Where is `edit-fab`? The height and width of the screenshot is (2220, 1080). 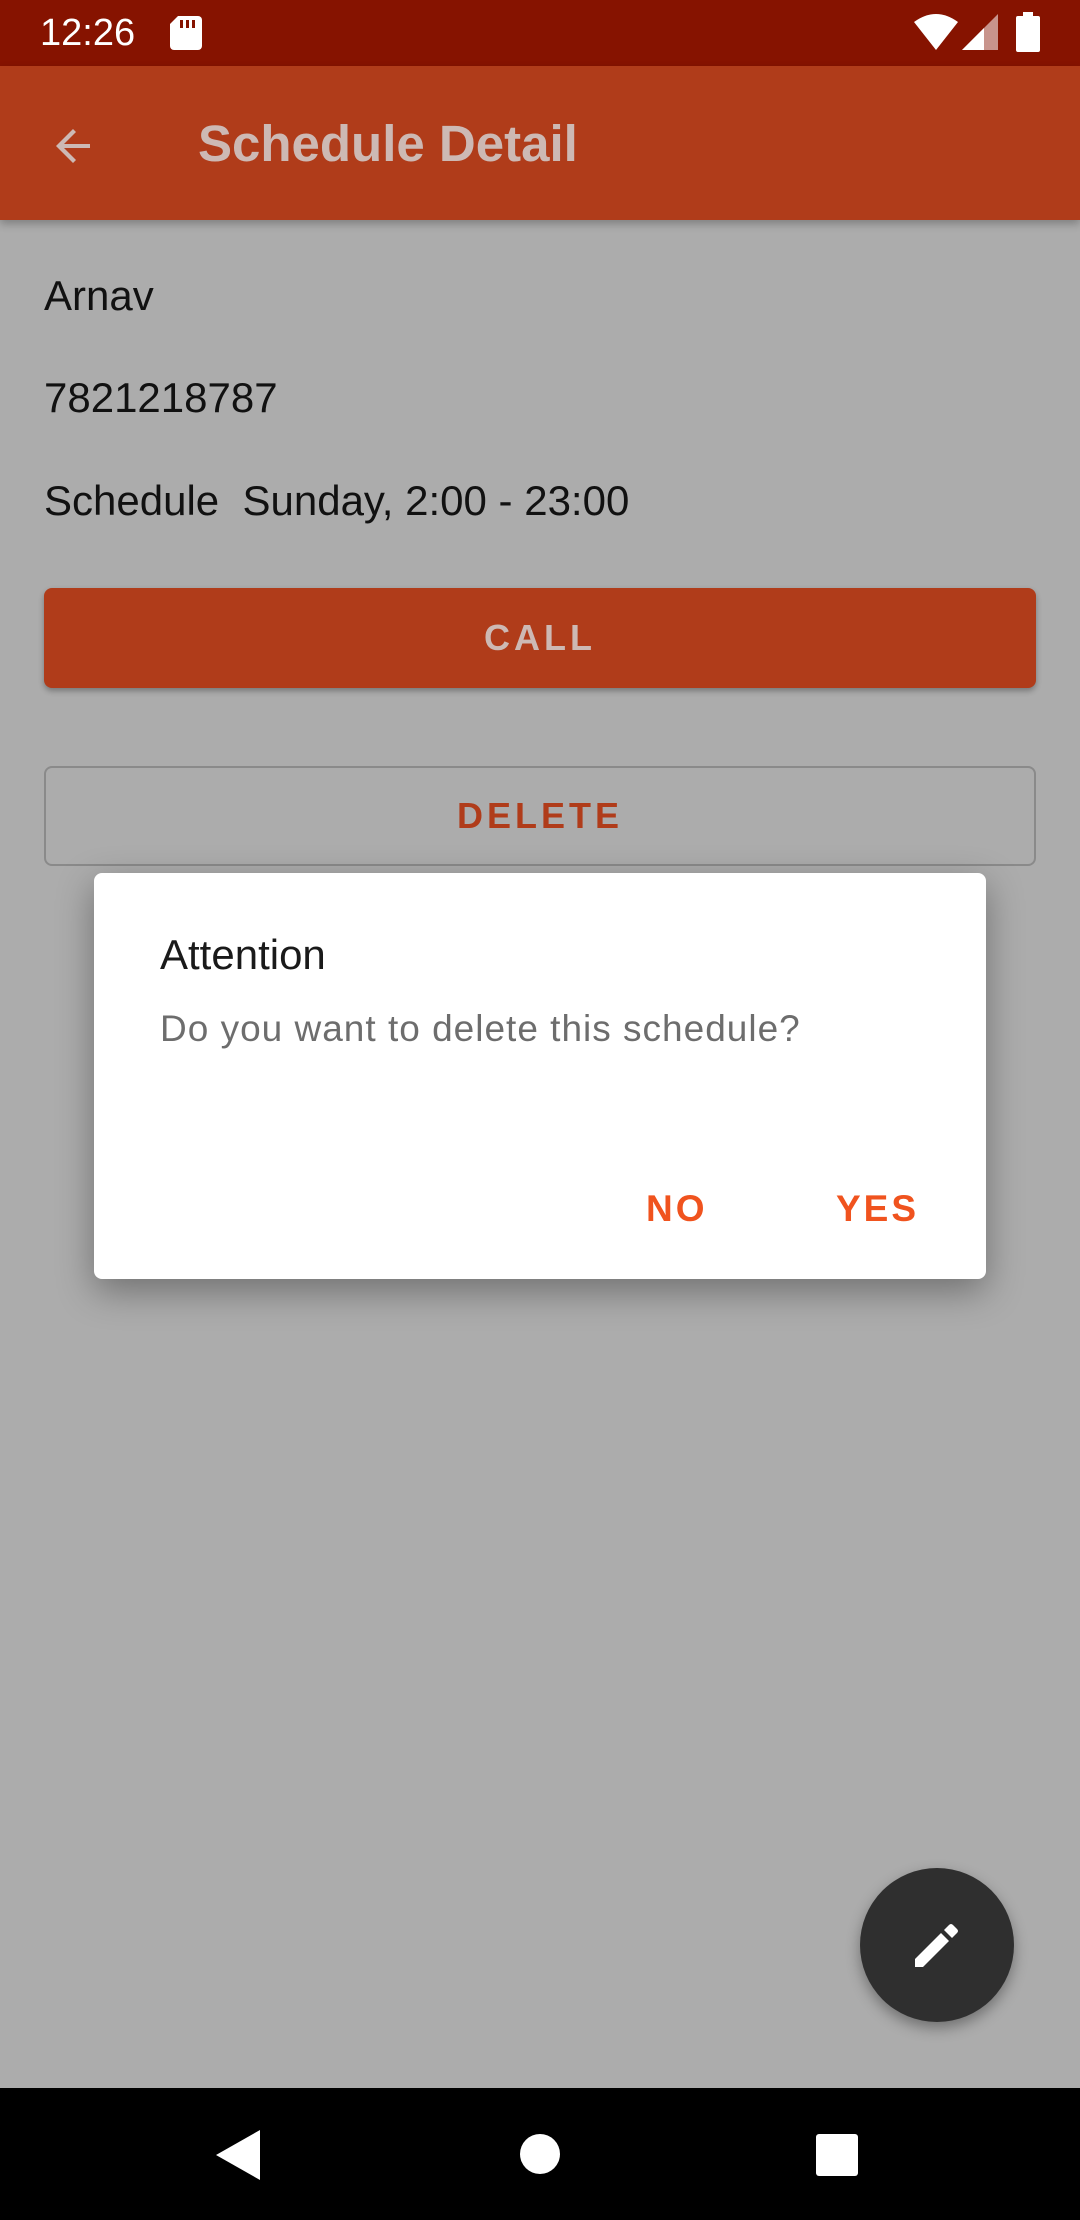
edit-fab is located at coordinates (937, 1945).